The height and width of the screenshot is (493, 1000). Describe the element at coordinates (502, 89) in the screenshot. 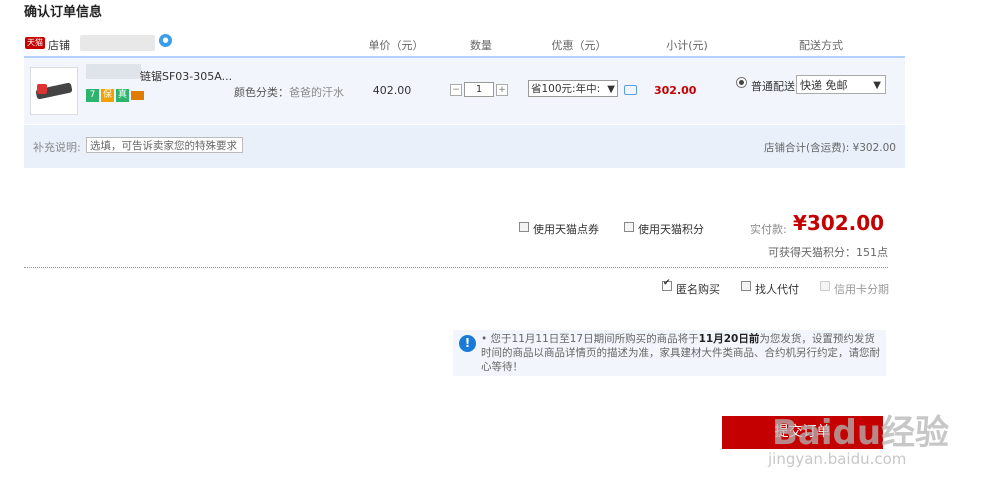

I see `quantity-increase-button: +` at that location.